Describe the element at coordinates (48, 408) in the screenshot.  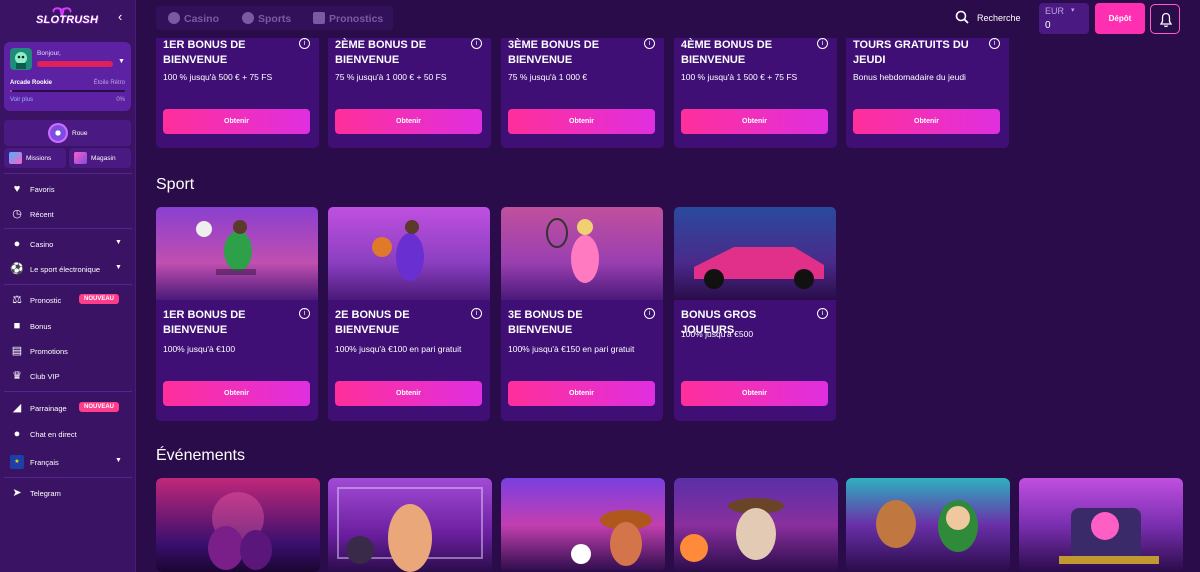
I see `sidebar-item-label: Parrainage` at that location.